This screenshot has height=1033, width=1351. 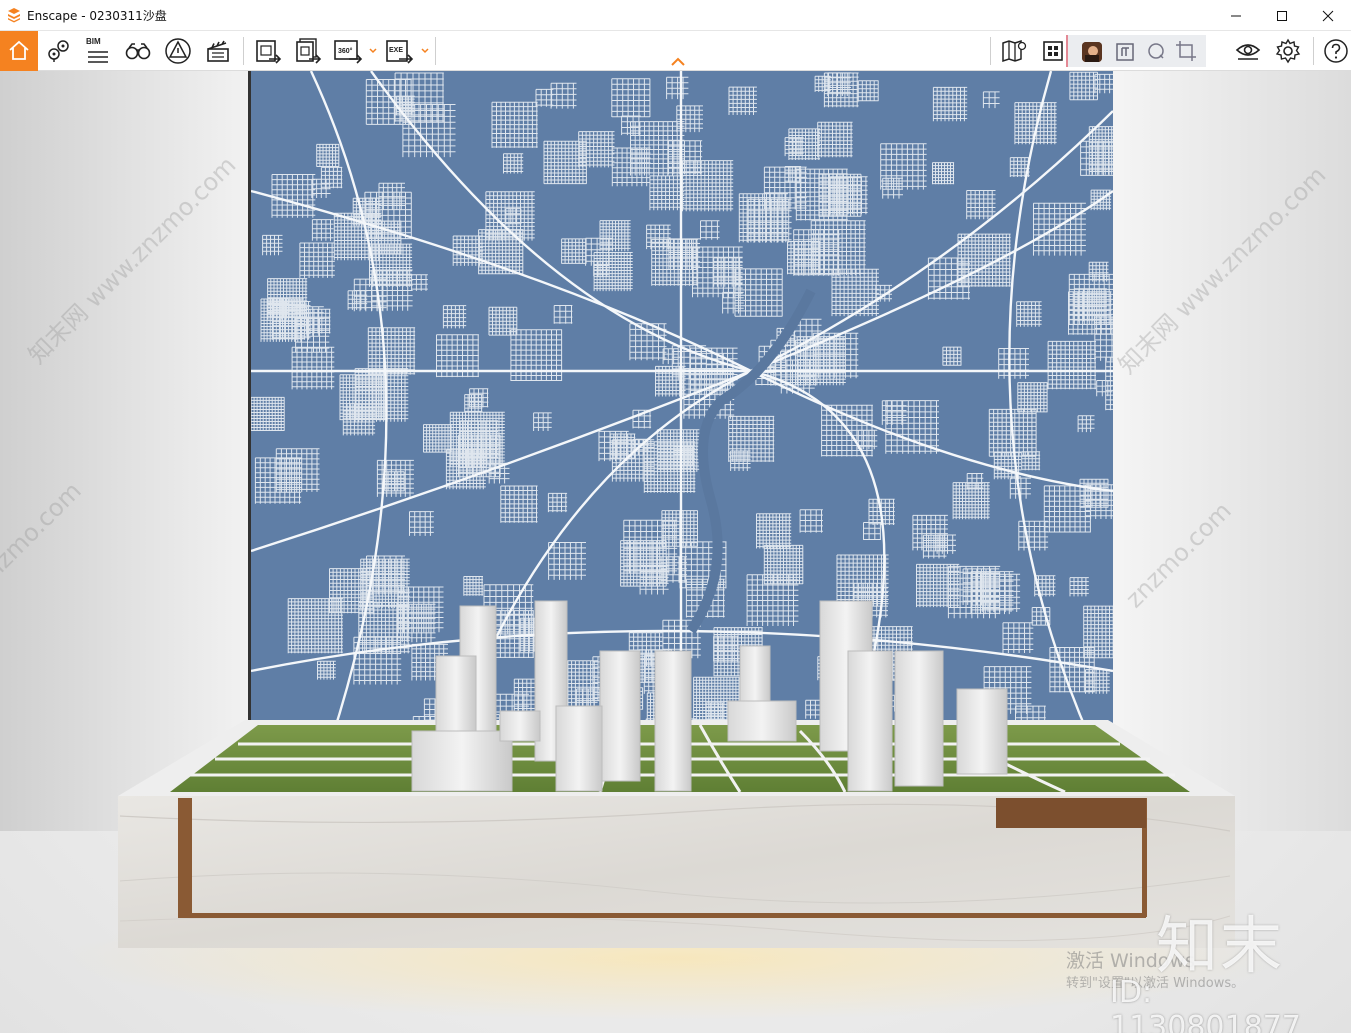 I want to click on map-icon, so click(x=1014, y=51).